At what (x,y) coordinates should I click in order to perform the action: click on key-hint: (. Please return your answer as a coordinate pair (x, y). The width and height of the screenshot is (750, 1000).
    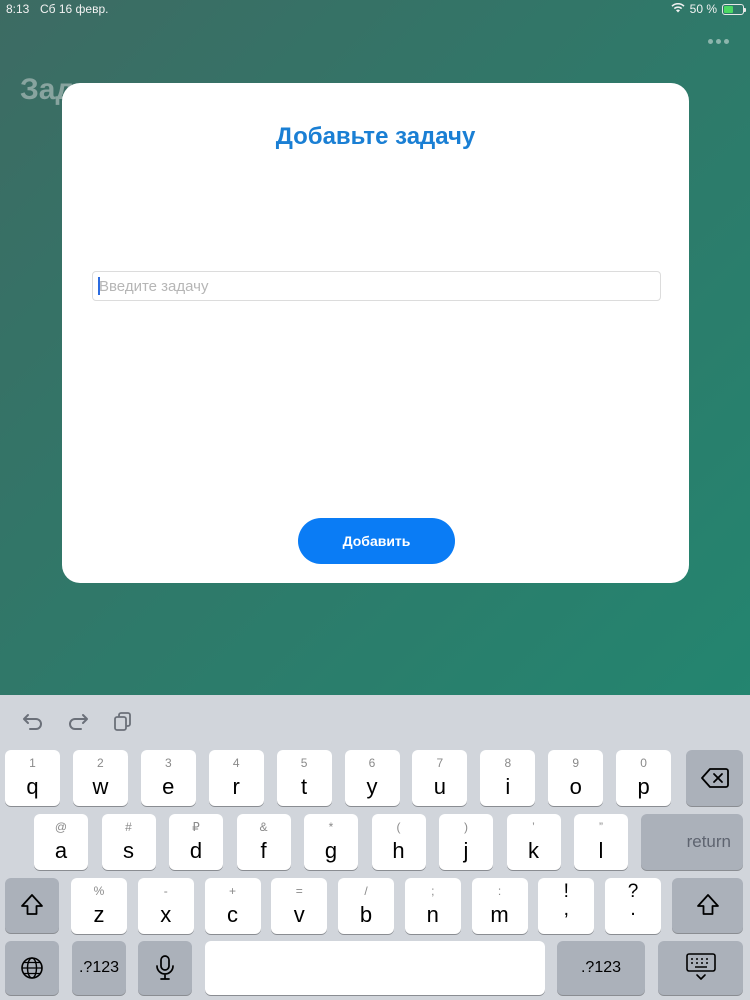
    Looking at the image, I should click on (398, 827).